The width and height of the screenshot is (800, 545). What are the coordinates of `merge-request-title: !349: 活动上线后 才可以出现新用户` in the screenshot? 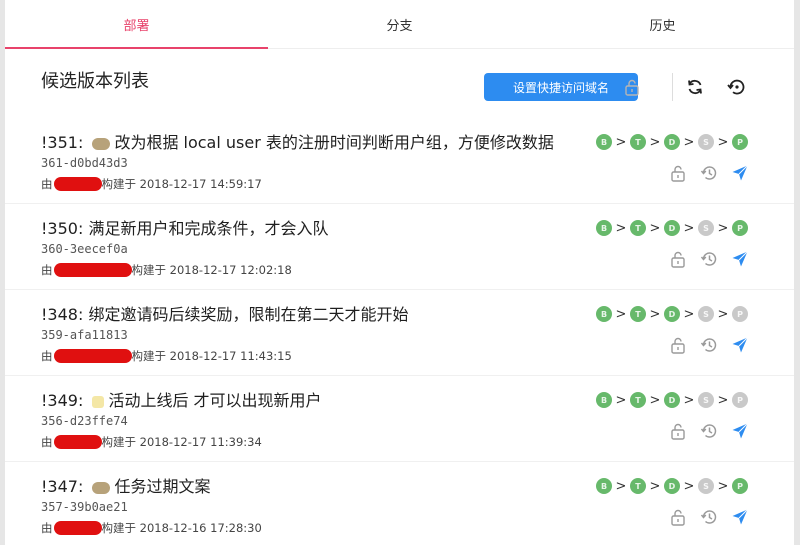 It's located at (181, 399).